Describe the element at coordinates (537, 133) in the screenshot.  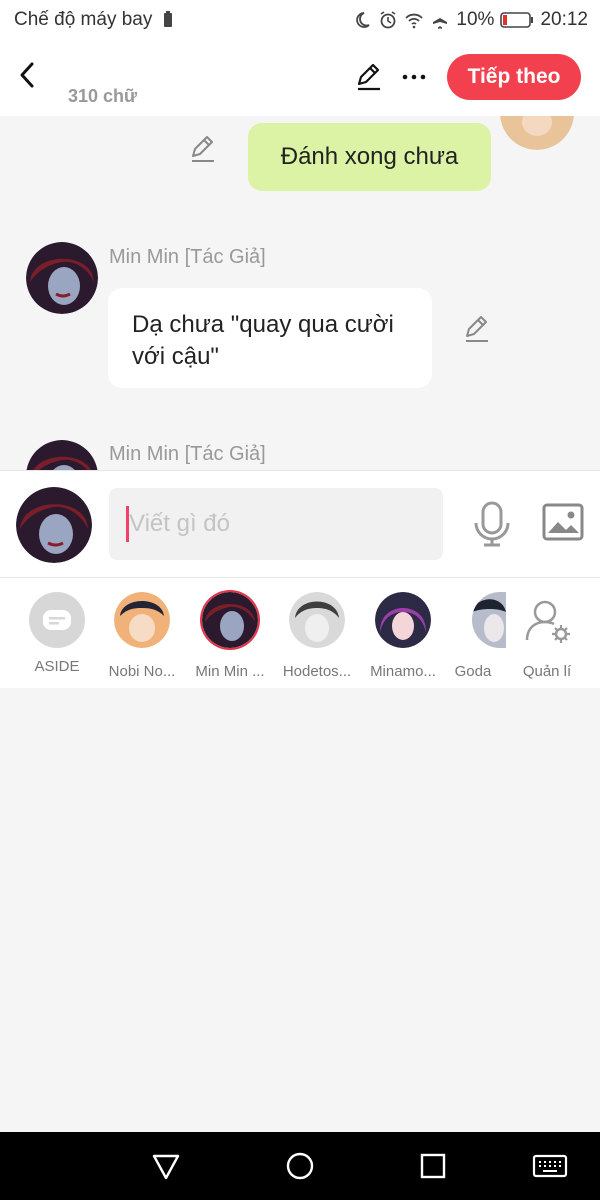
I see `outgoing-avatar` at that location.